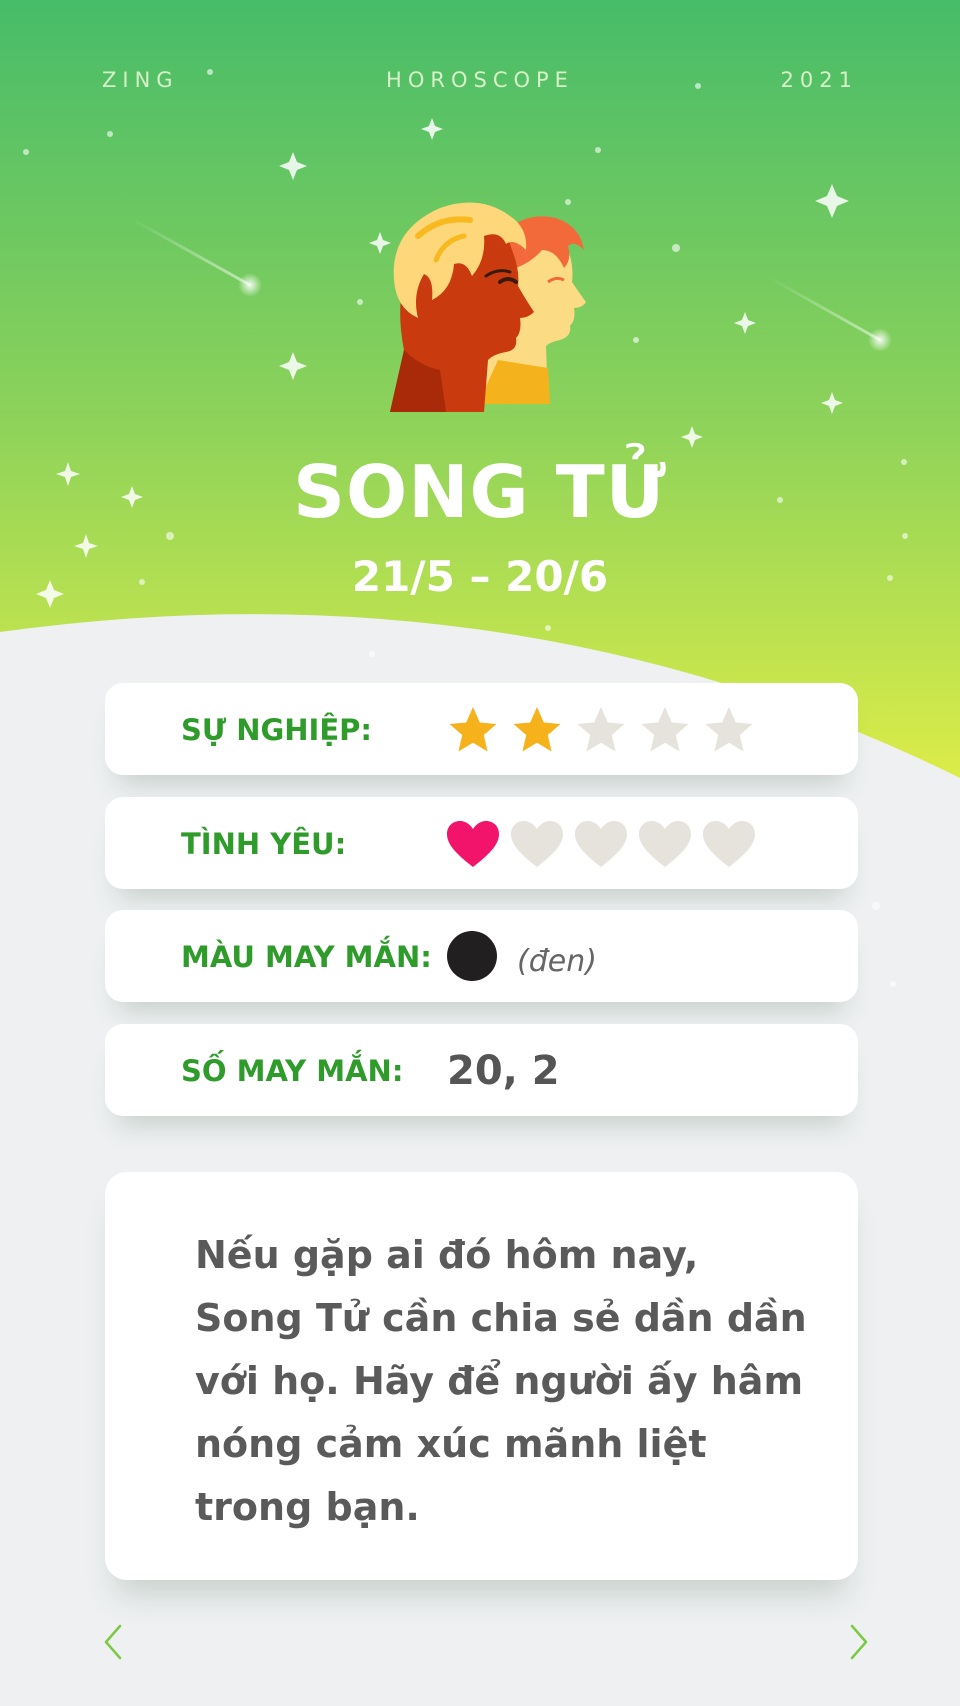  I want to click on gemini-twins-icon, so click(488, 307).